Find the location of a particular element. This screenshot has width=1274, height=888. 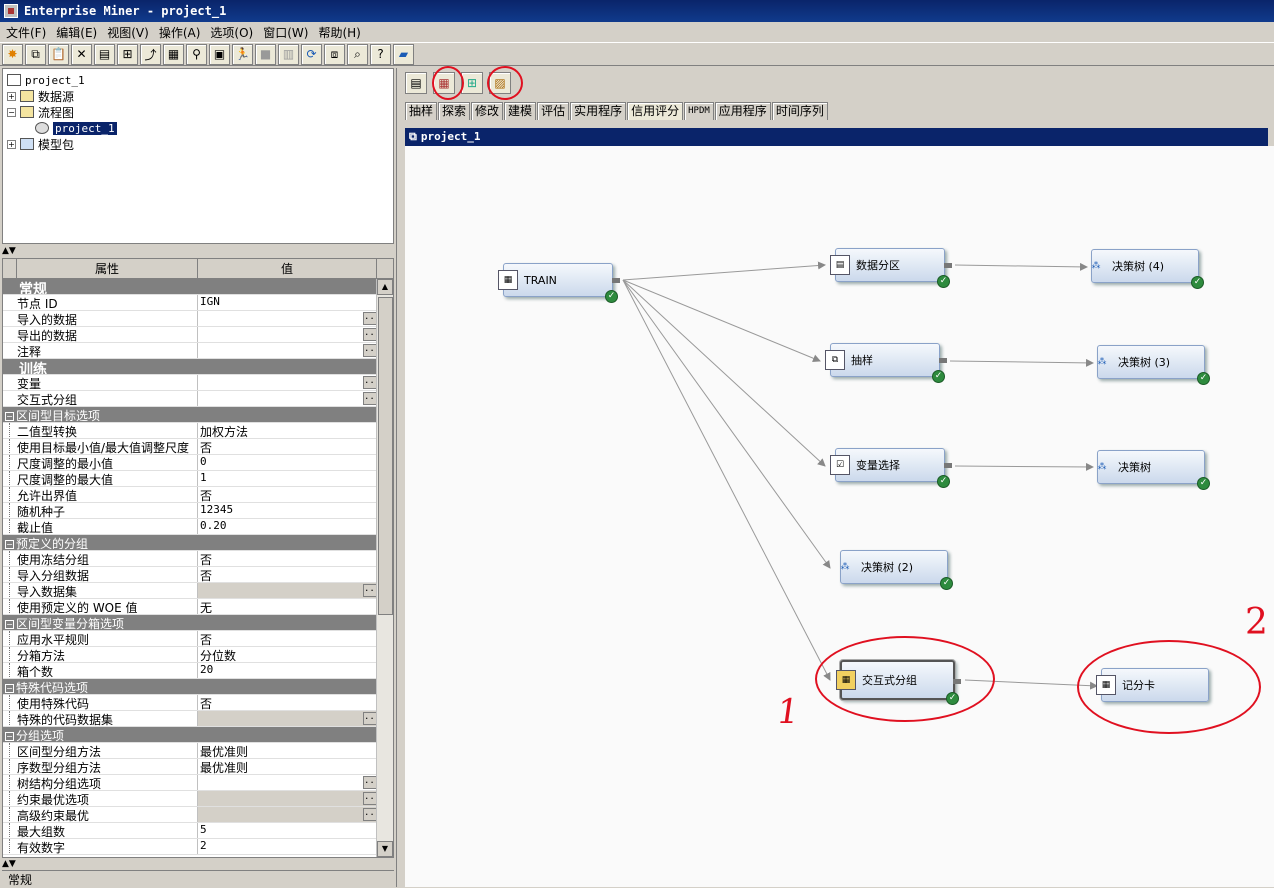

property-value: 1 is located at coordinates (287, 478).